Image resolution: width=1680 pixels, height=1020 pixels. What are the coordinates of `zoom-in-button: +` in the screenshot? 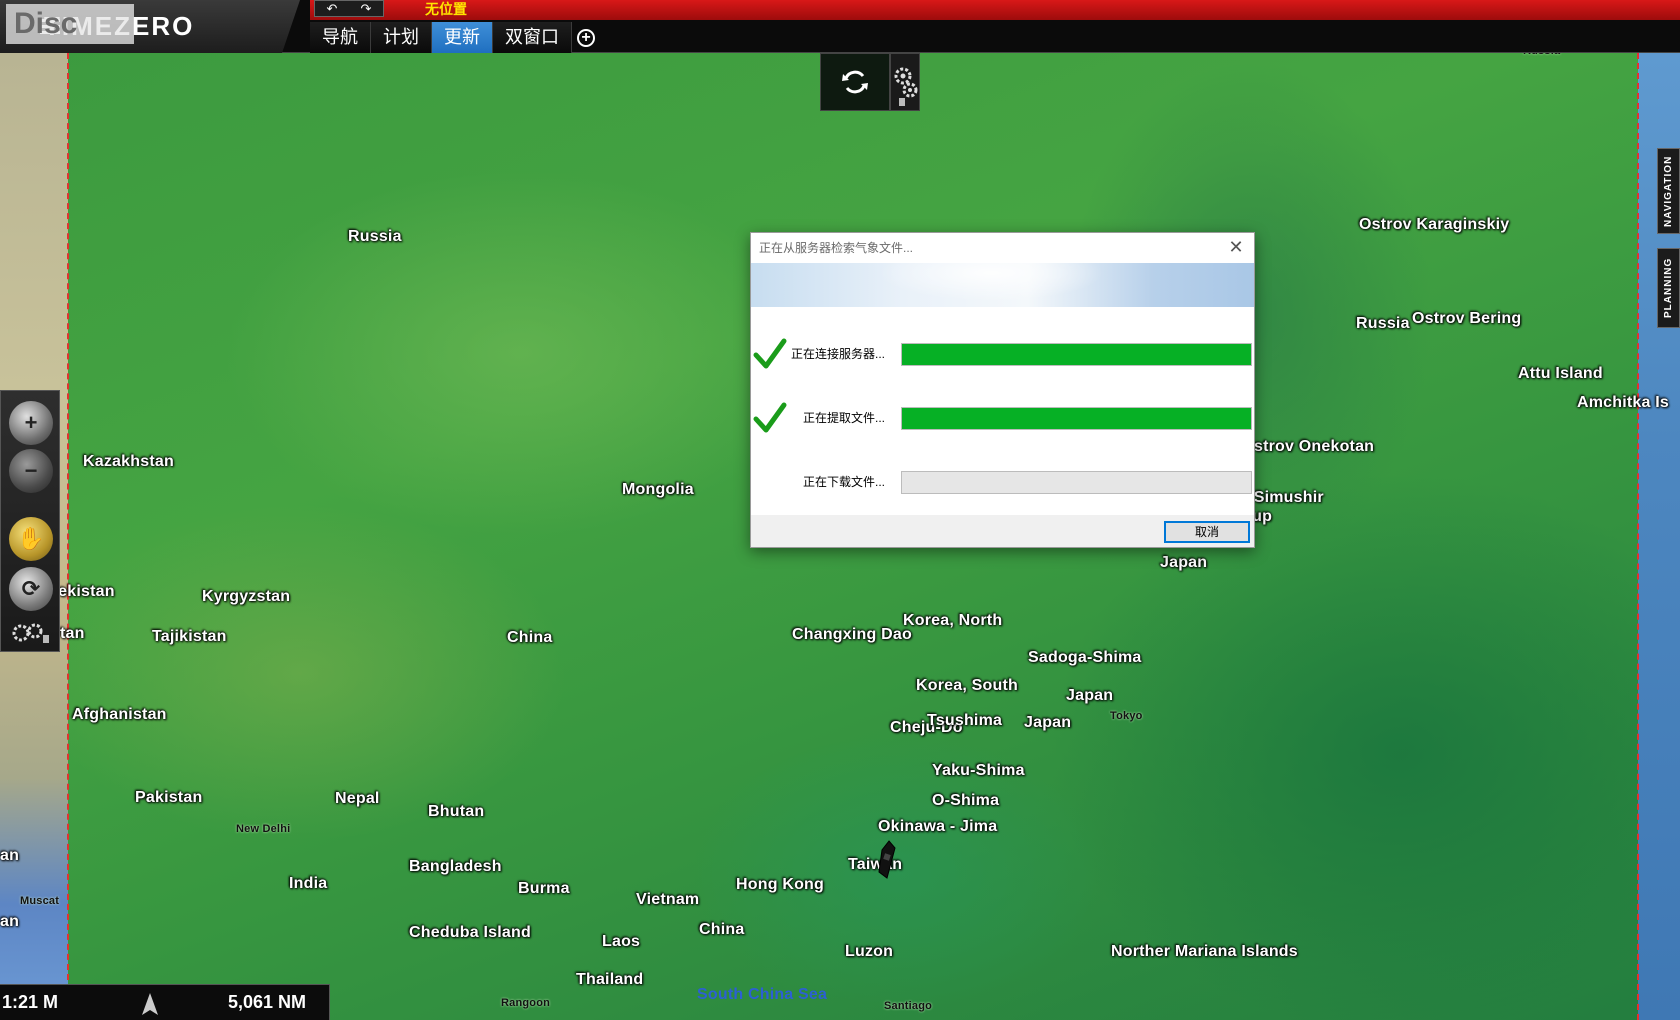 It's located at (31, 423).